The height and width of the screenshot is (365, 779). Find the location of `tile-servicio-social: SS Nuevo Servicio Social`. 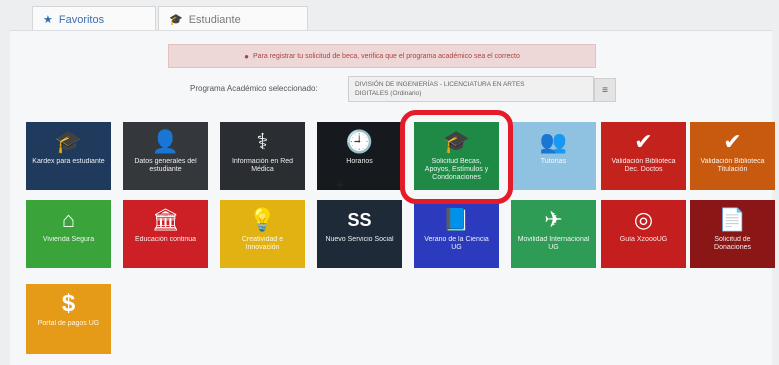

tile-servicio-social: SS Nuevo Servicio Social is located at coordinates (359, 234).